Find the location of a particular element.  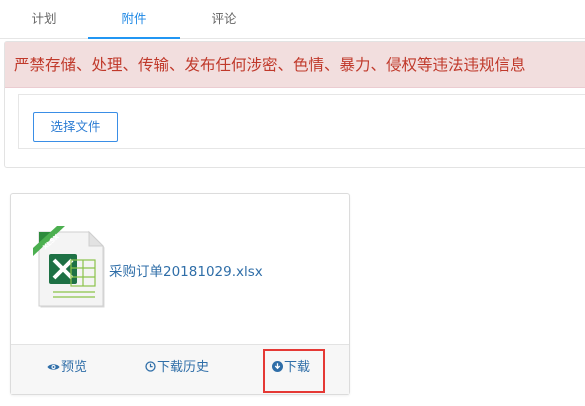

download-label: 下载 is located at coordinates (297, 367).